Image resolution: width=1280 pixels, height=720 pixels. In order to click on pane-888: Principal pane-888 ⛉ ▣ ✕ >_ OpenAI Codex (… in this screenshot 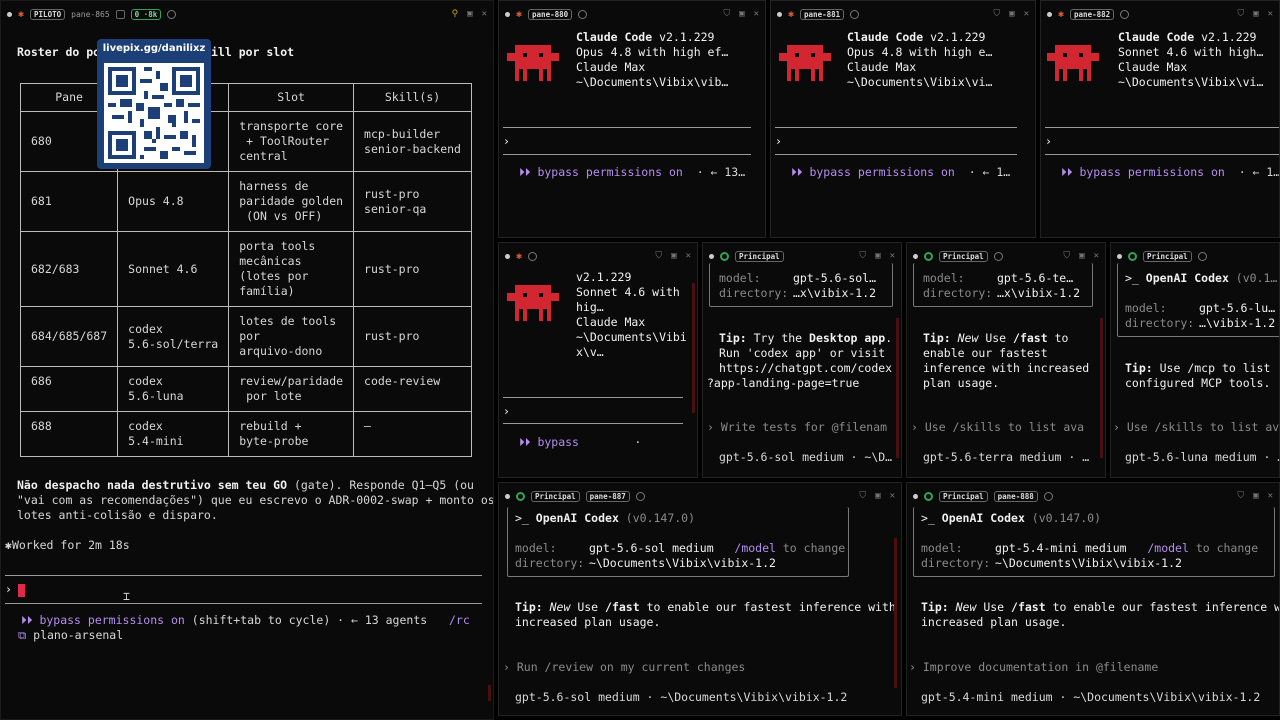, I will do `click(1093, 599)`.